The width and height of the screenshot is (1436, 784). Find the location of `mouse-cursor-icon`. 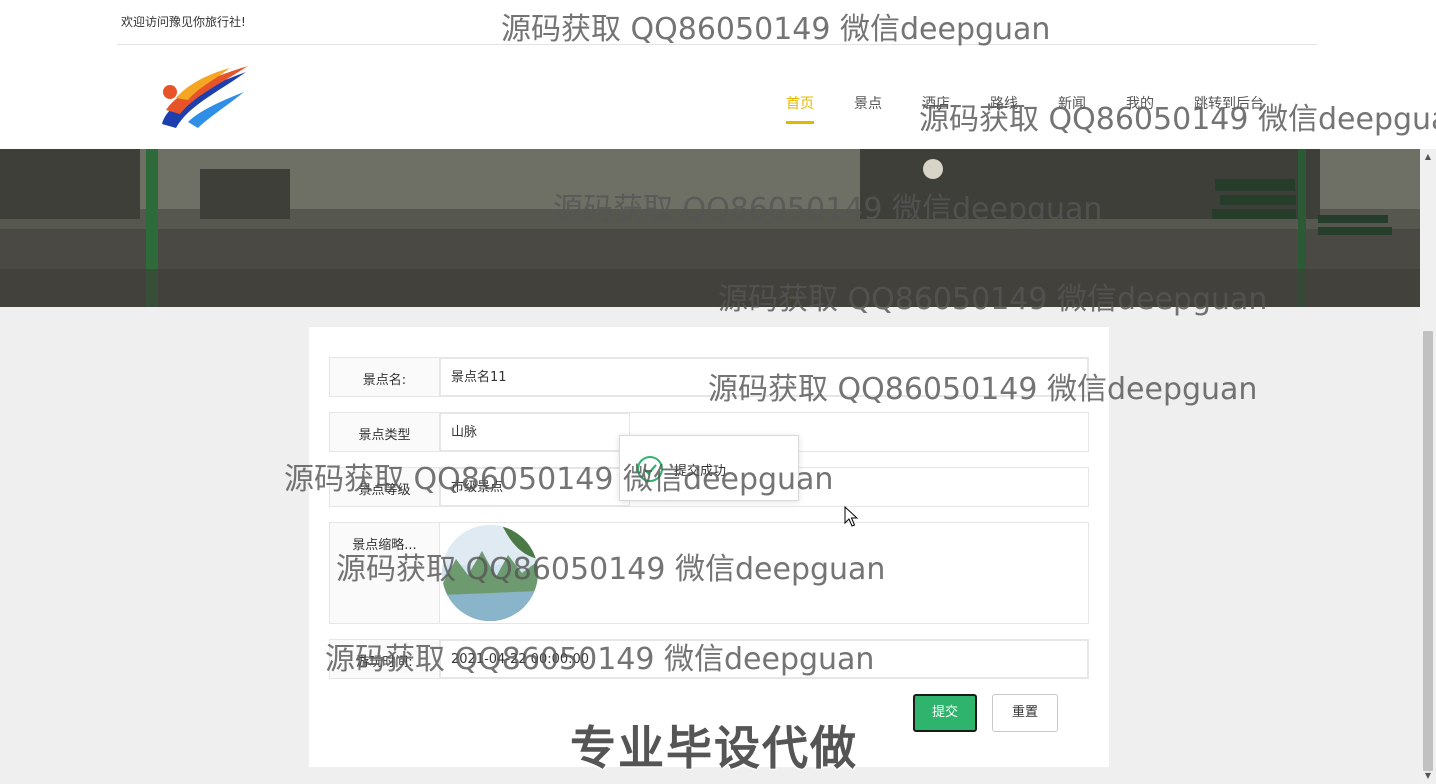

mouse-cursor-icon is located at coordinates (851, 516).